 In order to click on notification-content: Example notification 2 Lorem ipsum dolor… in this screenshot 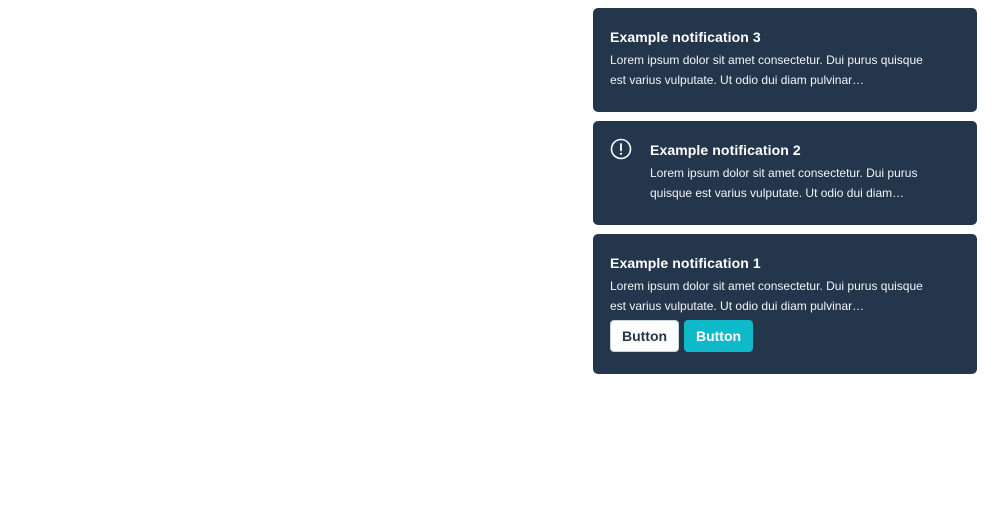, I will do `click(800, 172)`.